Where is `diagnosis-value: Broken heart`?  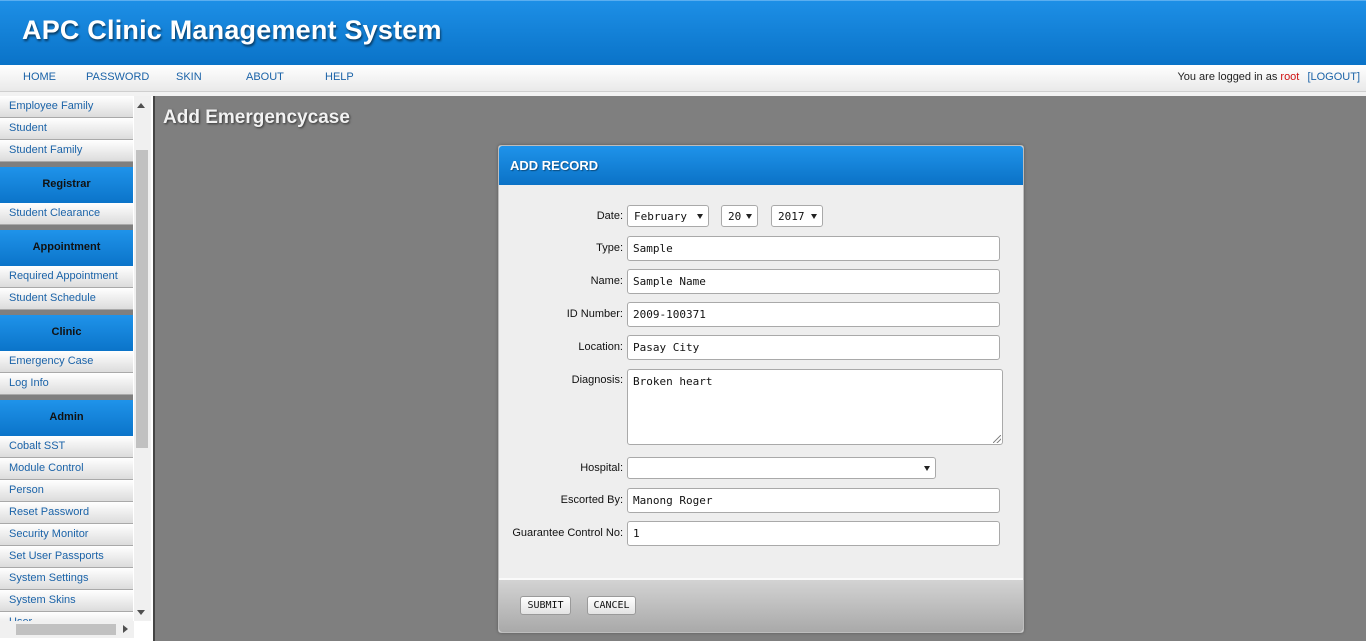
diagnosis-value: Broken heart is located at coordinates (673, 381).